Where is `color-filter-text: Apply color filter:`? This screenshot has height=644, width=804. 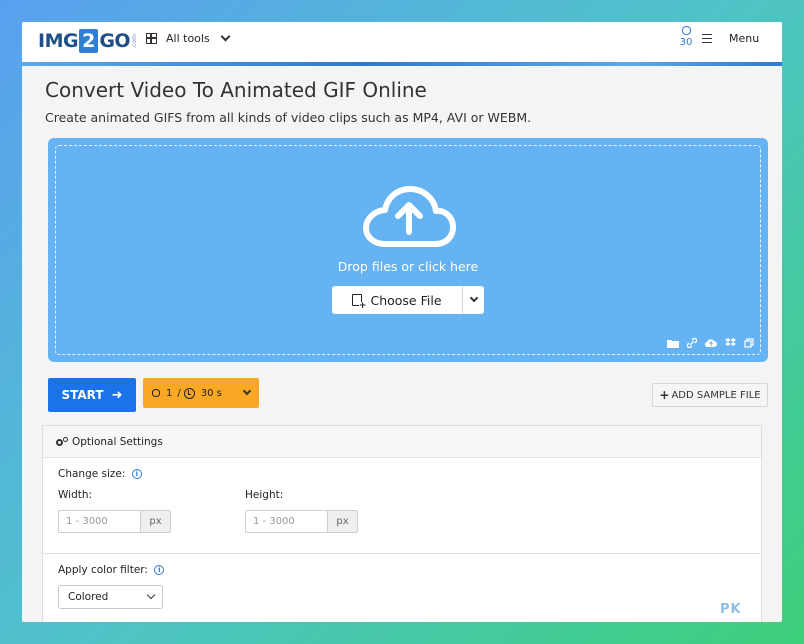 color-filter-text: Apply color filter: is located at coordinates (103, 570).